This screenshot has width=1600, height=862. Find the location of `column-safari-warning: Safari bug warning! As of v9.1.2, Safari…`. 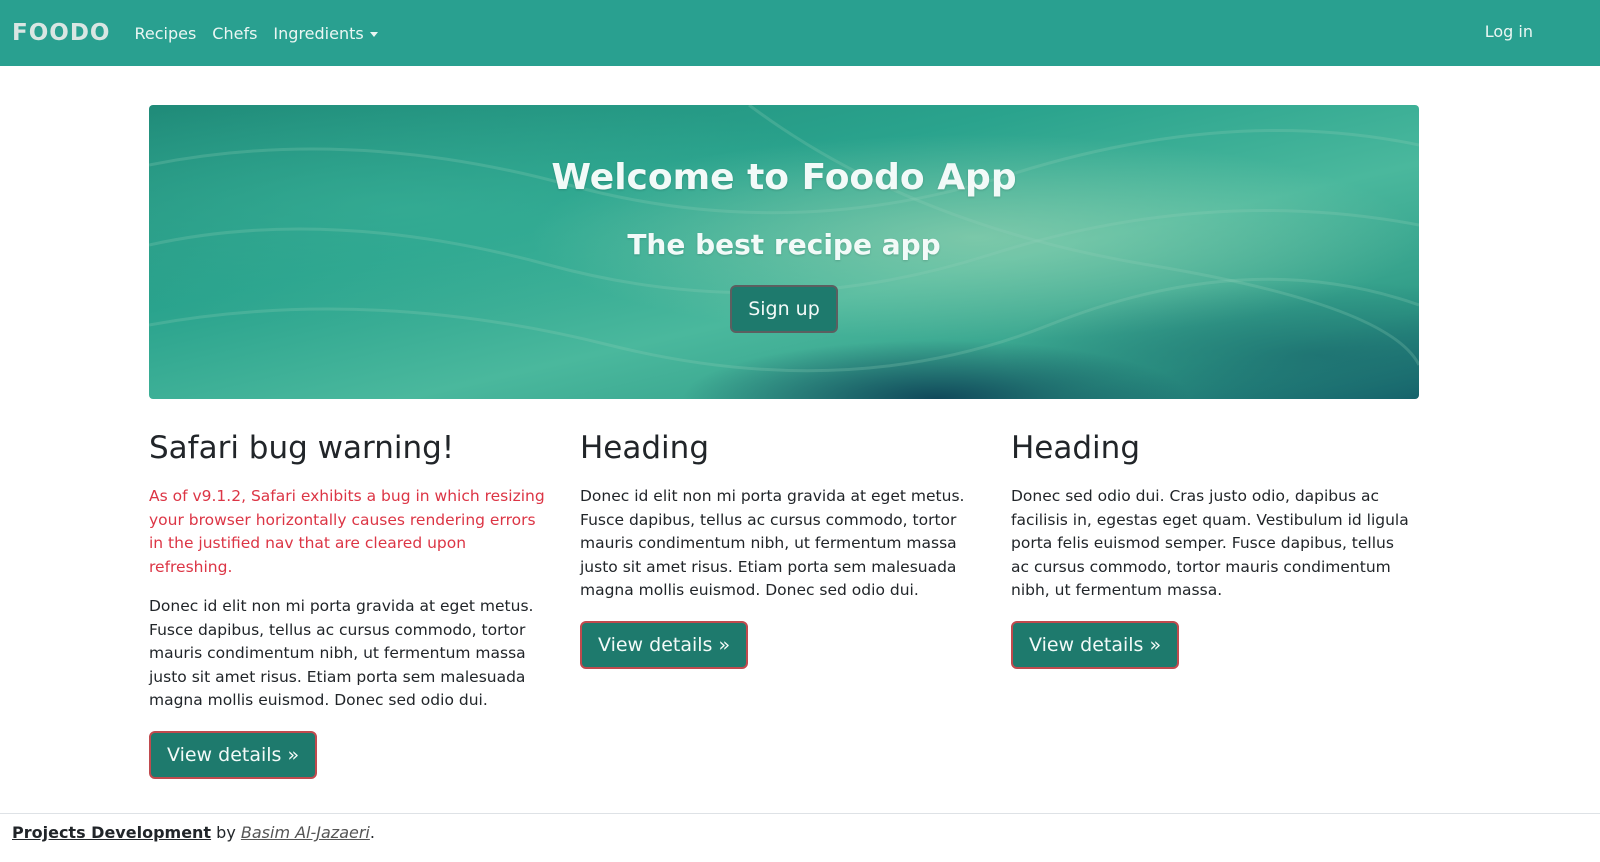

column-safari-warning: Safari bug warning! As of v9.1.2, Safari… is located at coordinates (349, 605).